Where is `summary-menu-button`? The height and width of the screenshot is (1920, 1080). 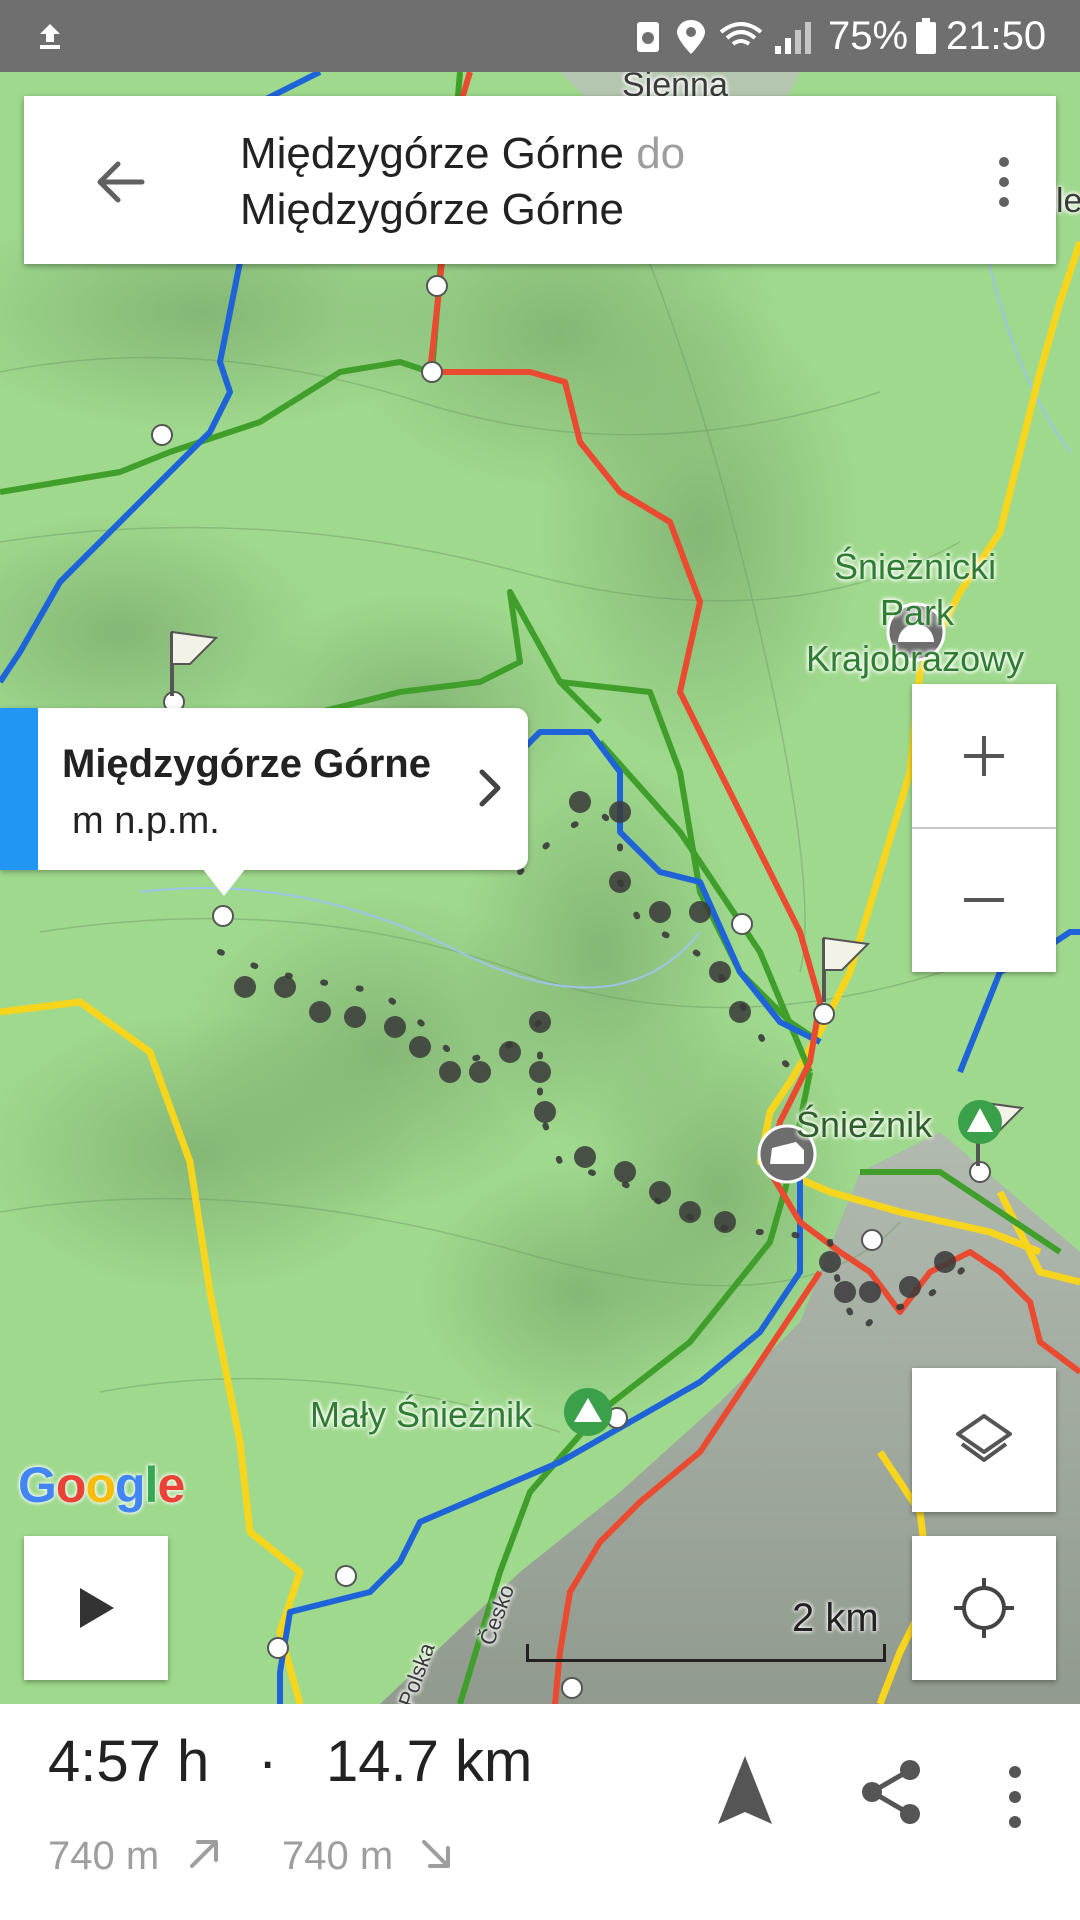
summary-menu-button is located at coordinates (1015, 1797).